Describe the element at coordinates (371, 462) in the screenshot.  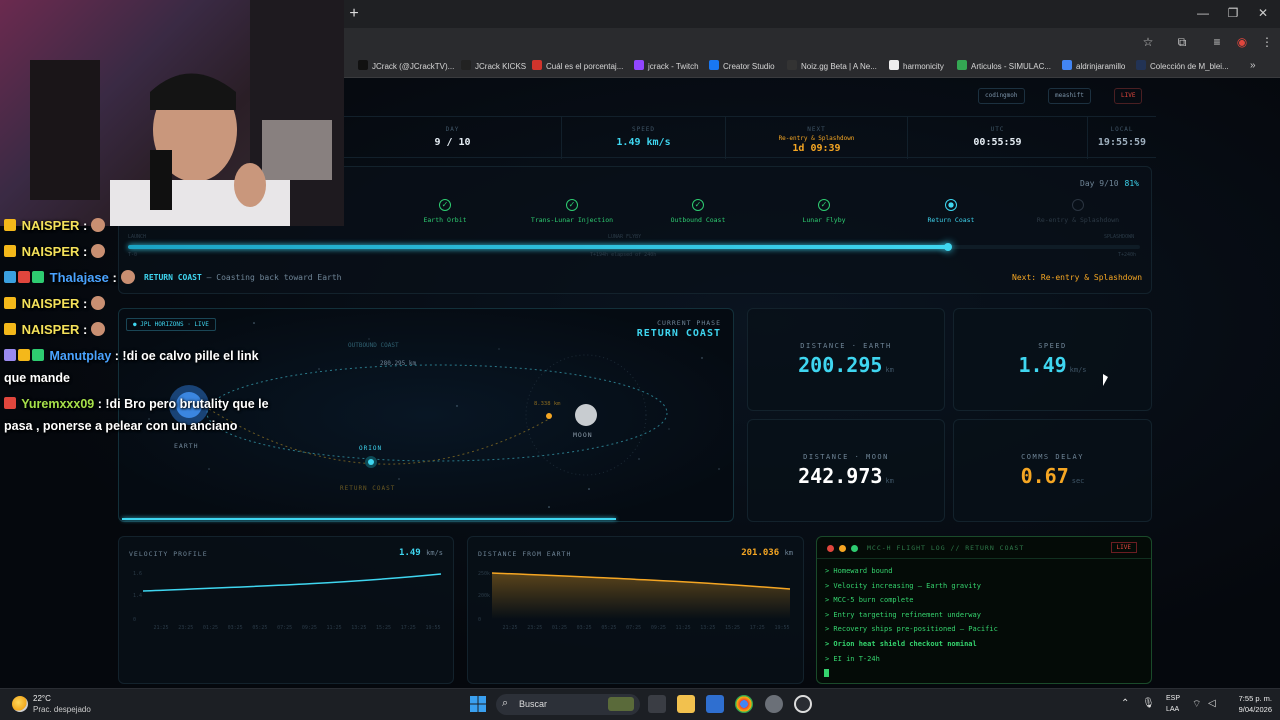
I see `orion-spacecraft-icon` at that location.